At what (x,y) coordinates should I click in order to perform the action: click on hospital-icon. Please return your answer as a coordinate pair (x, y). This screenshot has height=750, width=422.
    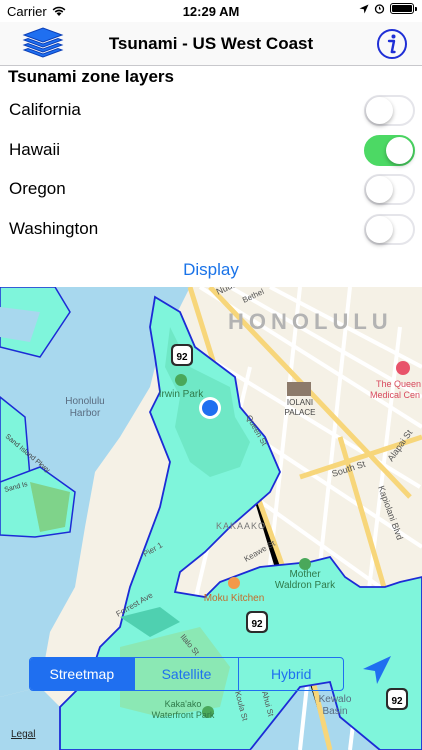
    Looking at the image, I should click on (403, 368).